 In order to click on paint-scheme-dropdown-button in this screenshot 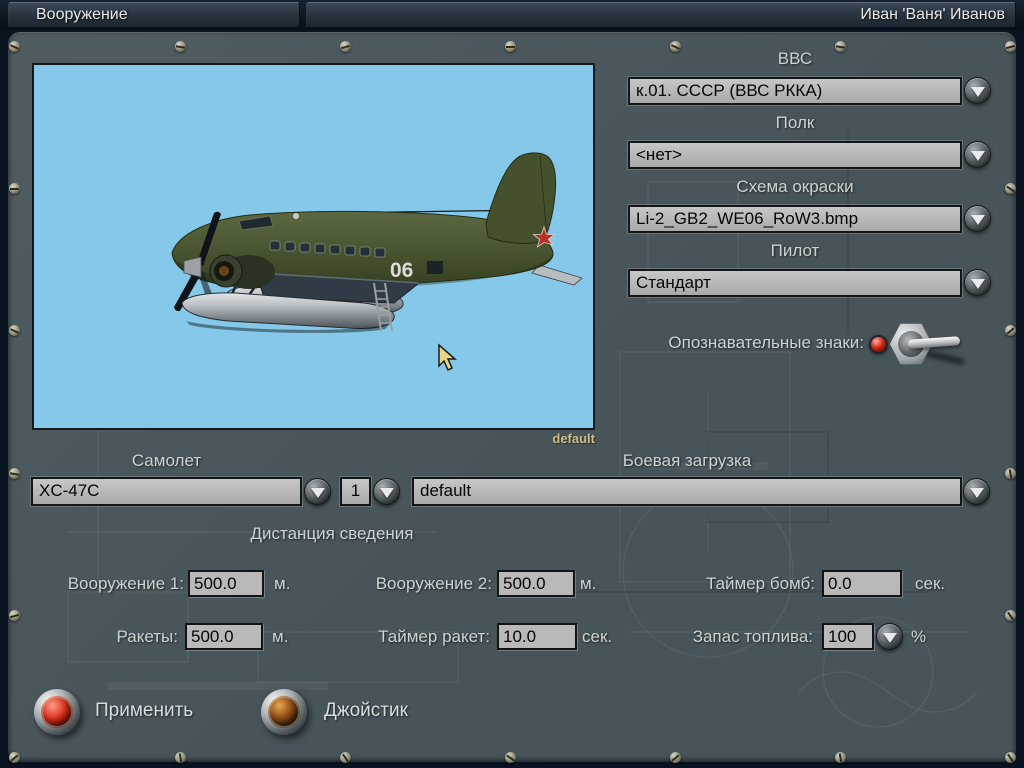, I will do `click(977, 218)`.